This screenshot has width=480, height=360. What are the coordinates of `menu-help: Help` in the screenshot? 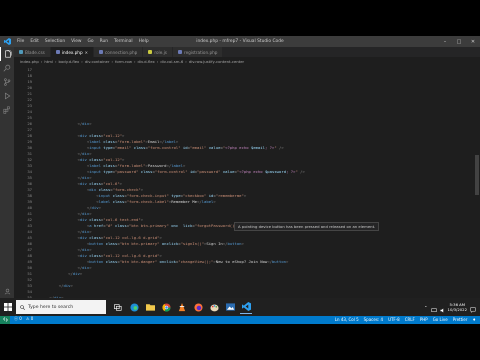 It's located at (144, 41).